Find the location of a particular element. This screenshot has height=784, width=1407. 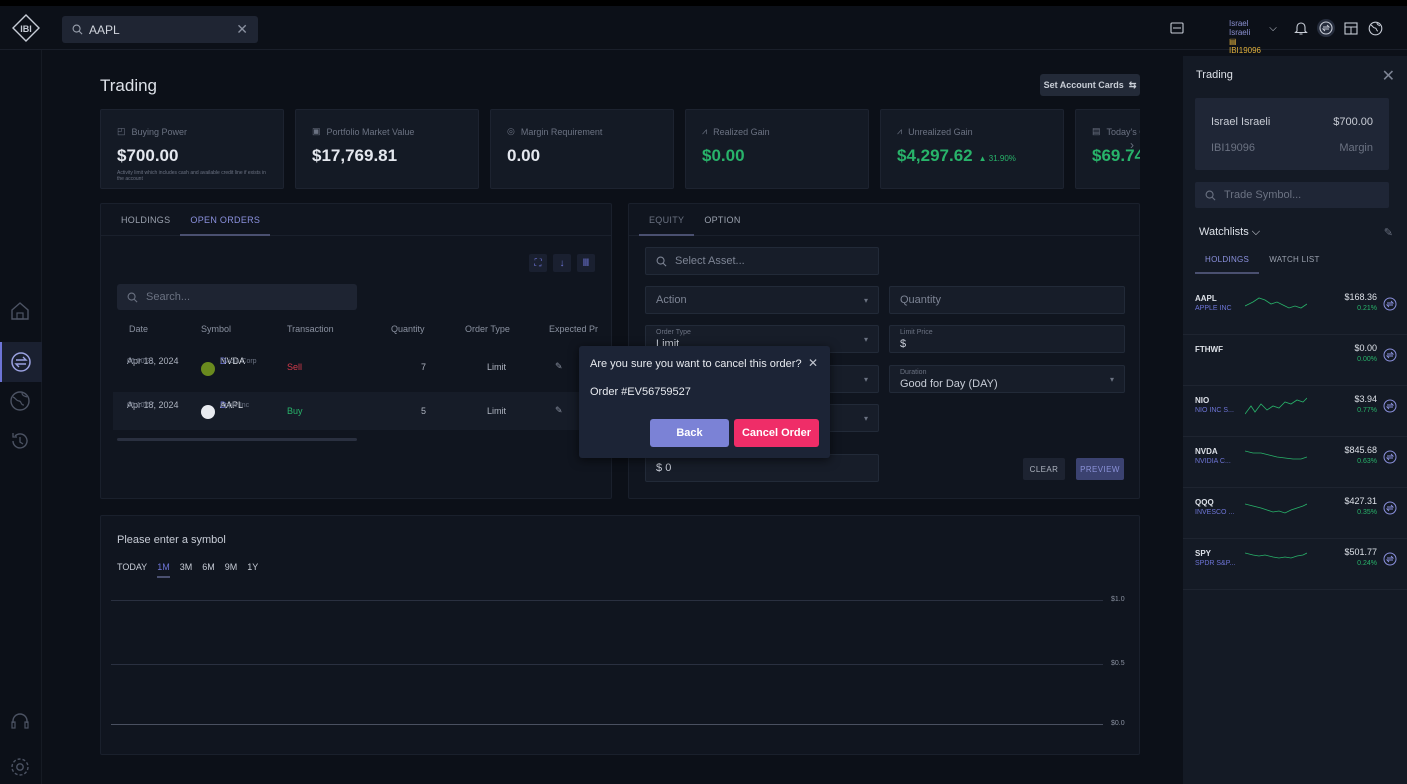

col-transaction: Transaction is located at coordinates (310, 329).